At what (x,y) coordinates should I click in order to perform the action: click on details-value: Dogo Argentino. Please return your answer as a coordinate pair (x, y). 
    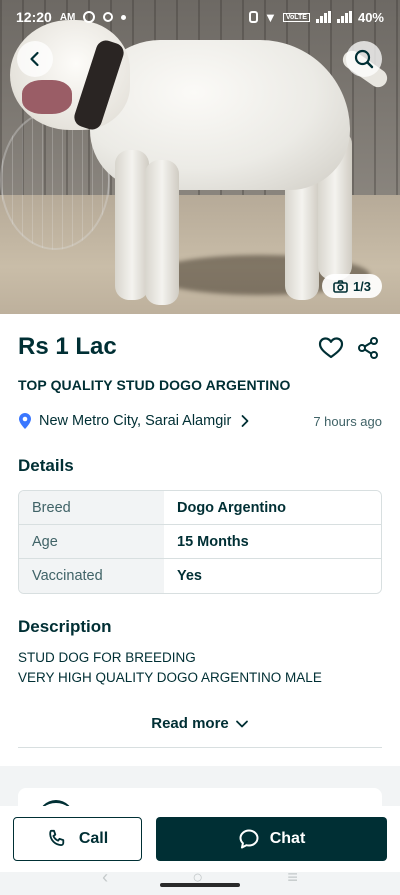
    Looking at the image, I should click on (272, 507).